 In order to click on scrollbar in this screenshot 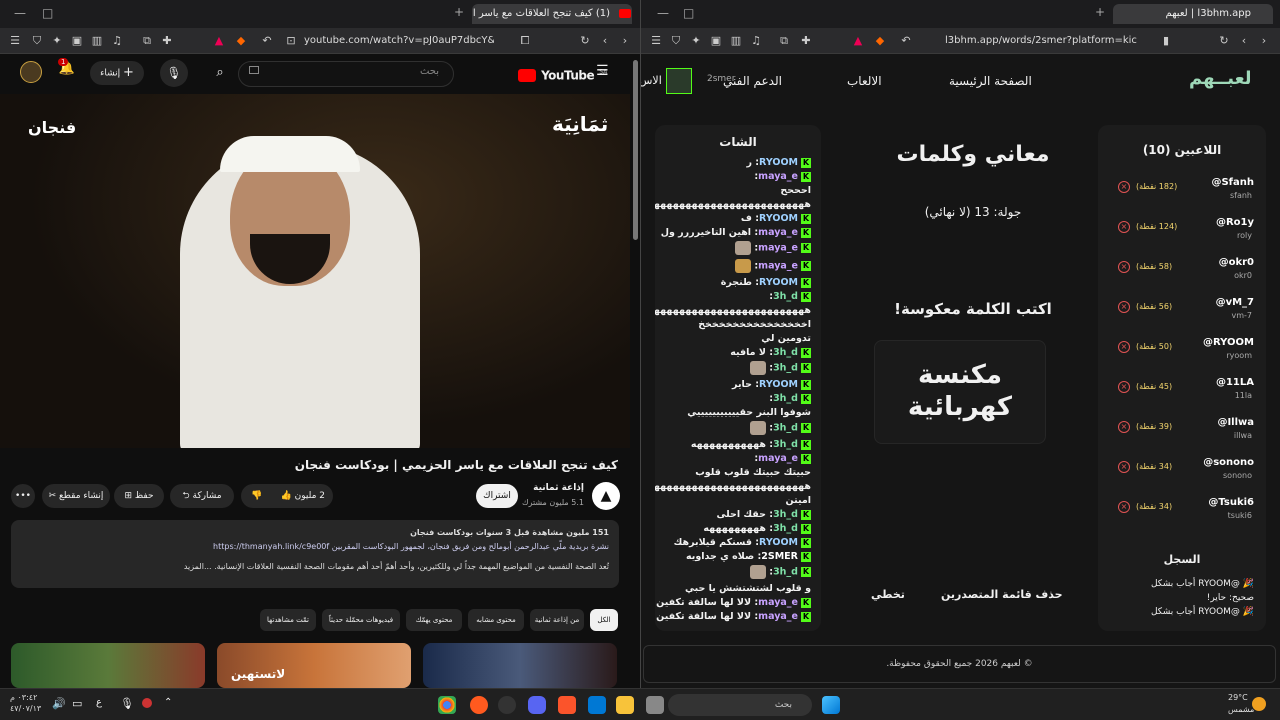, I will do `click(635, 150)`.